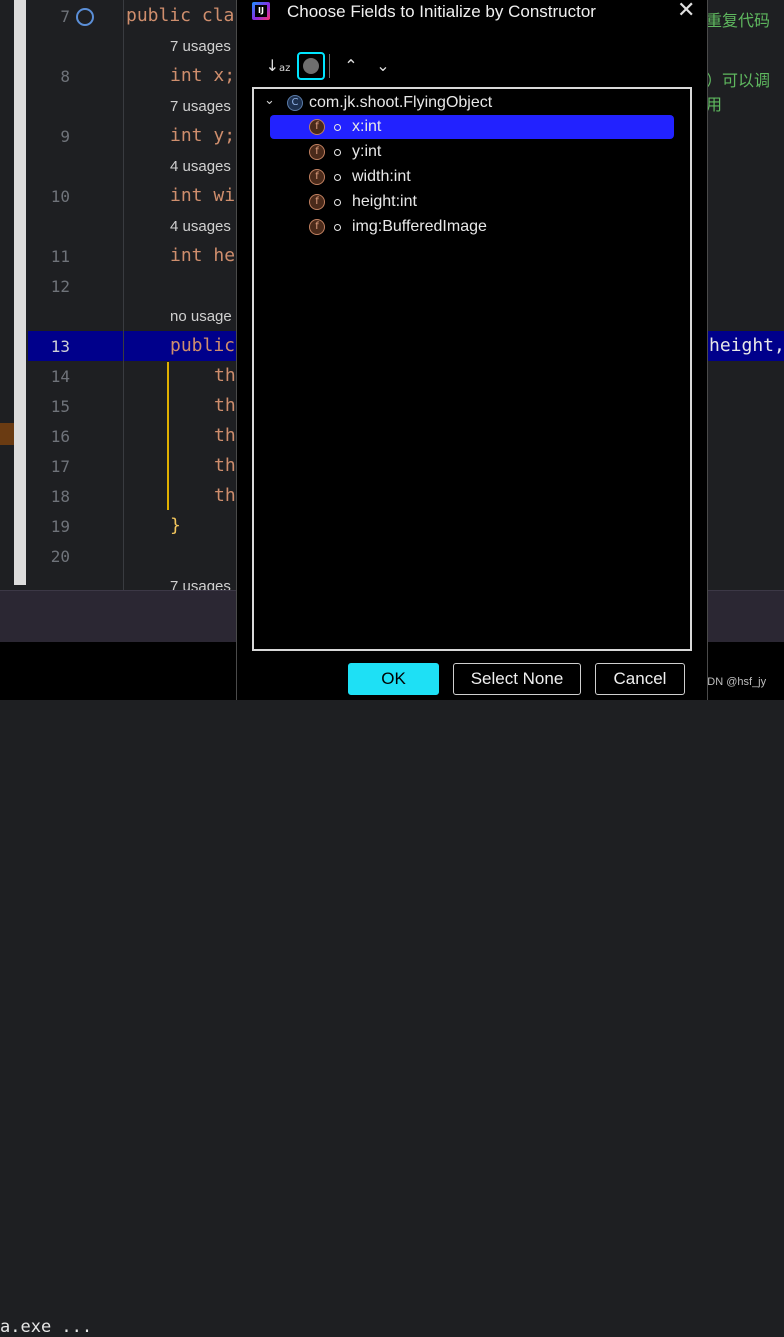 The image size is (784, 1337). Describe the element at coordinates (472, 177) in the screenshot. I see `field-row: f width:int` at that location.